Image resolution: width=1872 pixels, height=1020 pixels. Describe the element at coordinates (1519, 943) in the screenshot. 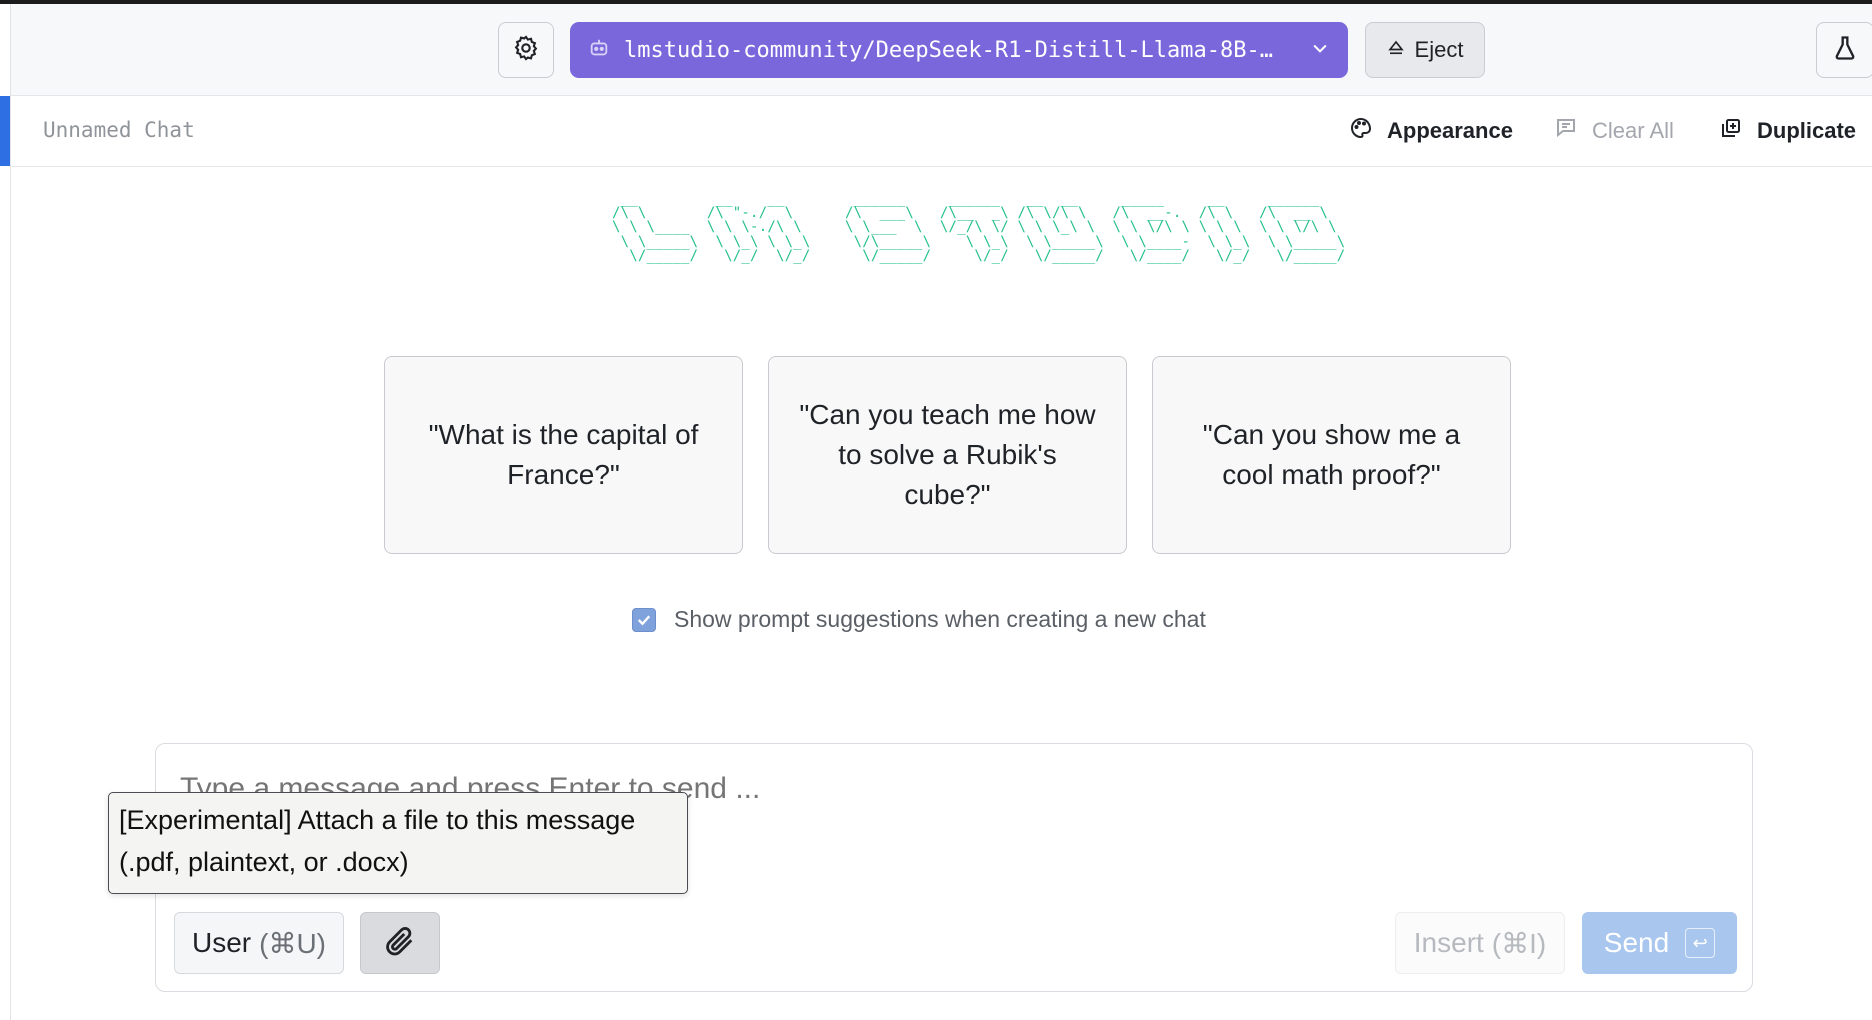

I see `insert-shortcut: (⌘I)` at that location.